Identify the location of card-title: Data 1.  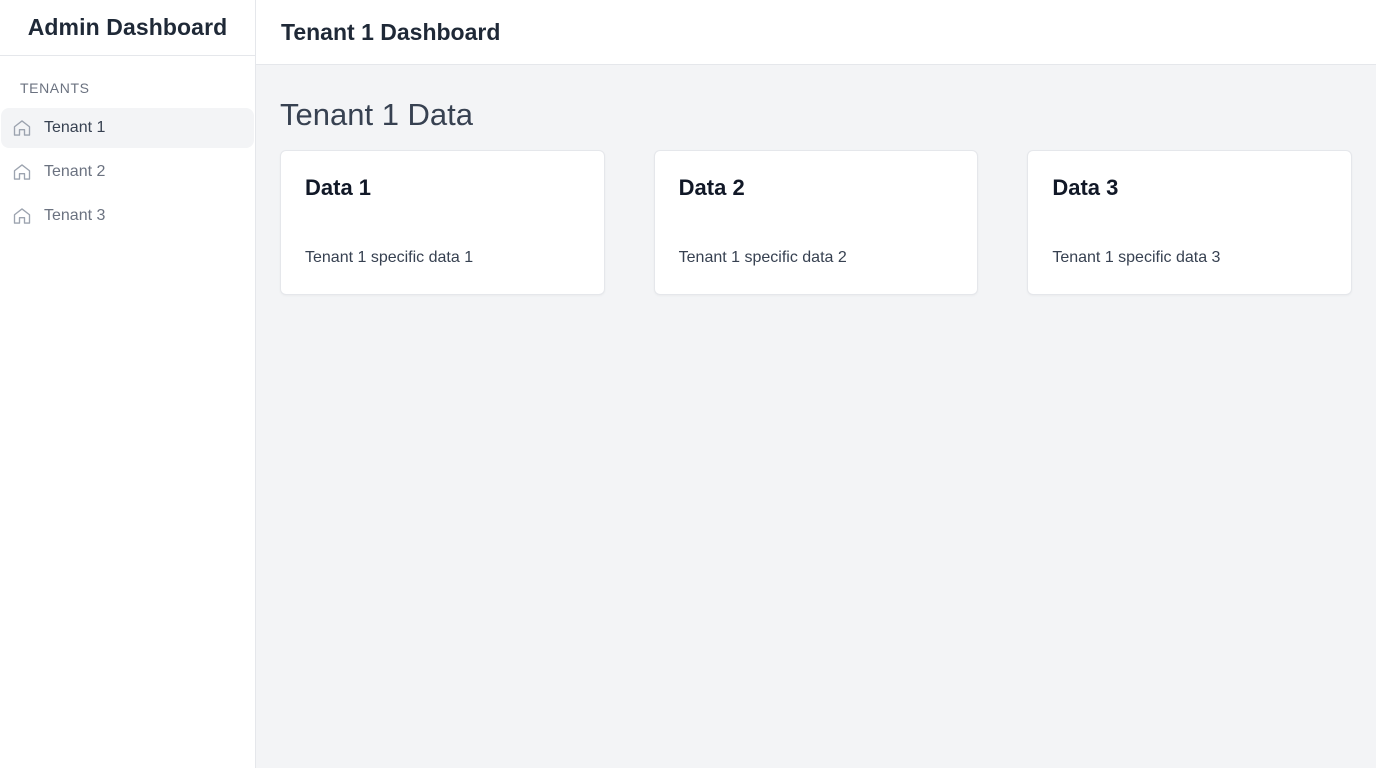
(338, 187).